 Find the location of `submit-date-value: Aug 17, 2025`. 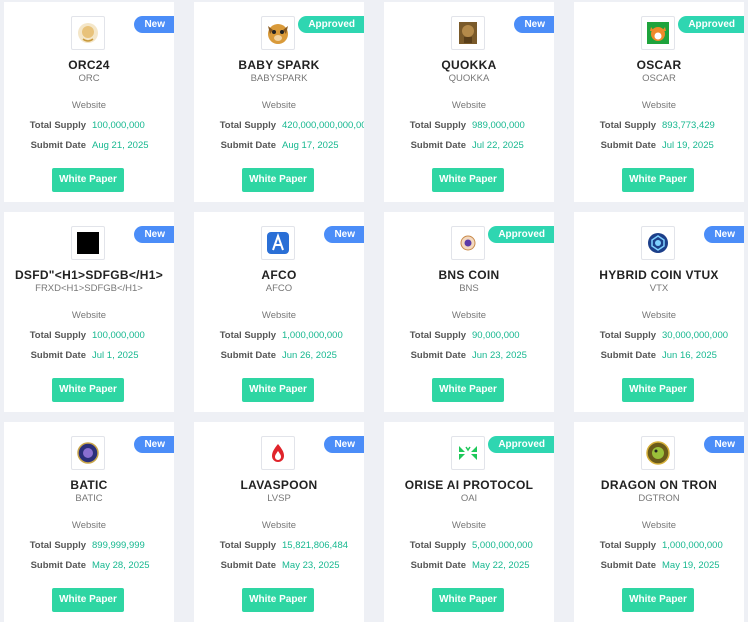

submit-date-value: Aug 17, 2025 is located at coordinates (310, 145).